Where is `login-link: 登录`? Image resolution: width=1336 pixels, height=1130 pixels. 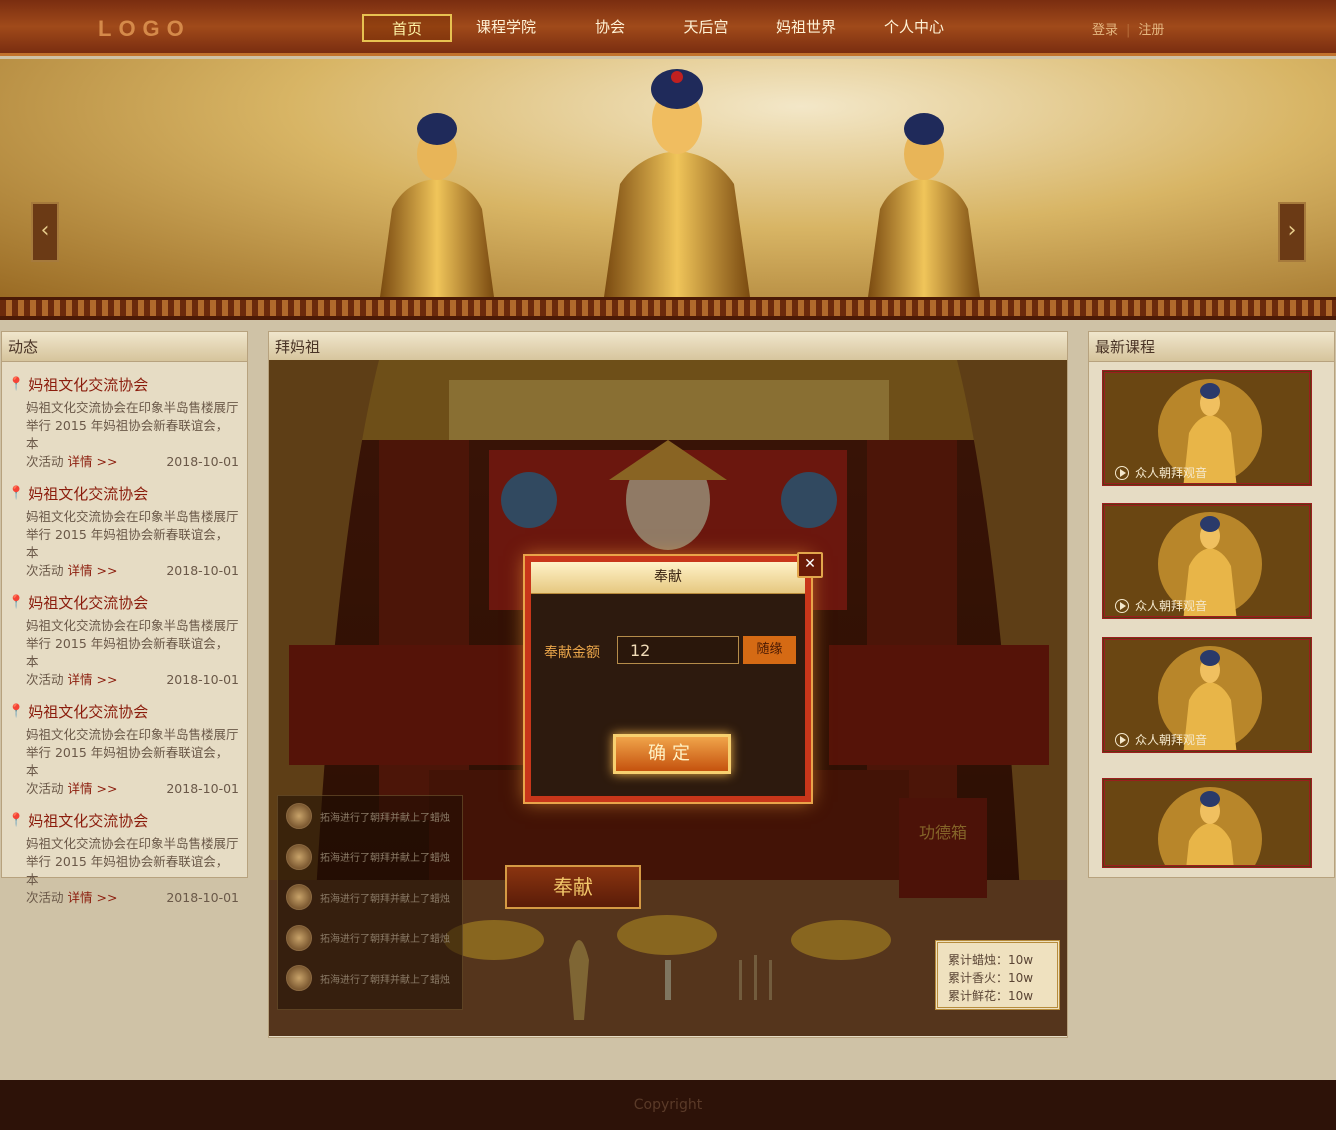 login-link: 登录 is located at coordinates (1105, 30).